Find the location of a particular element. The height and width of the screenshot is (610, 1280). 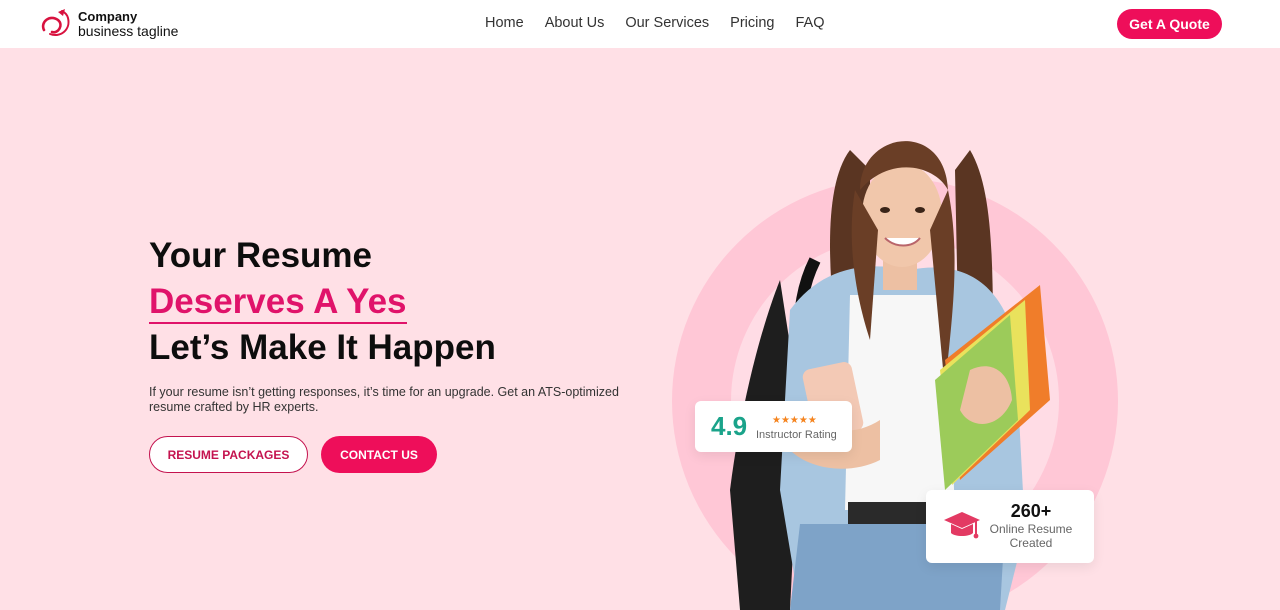

resume-packages-button: RESUME PACKAGES is located at coordinates (228, 454).